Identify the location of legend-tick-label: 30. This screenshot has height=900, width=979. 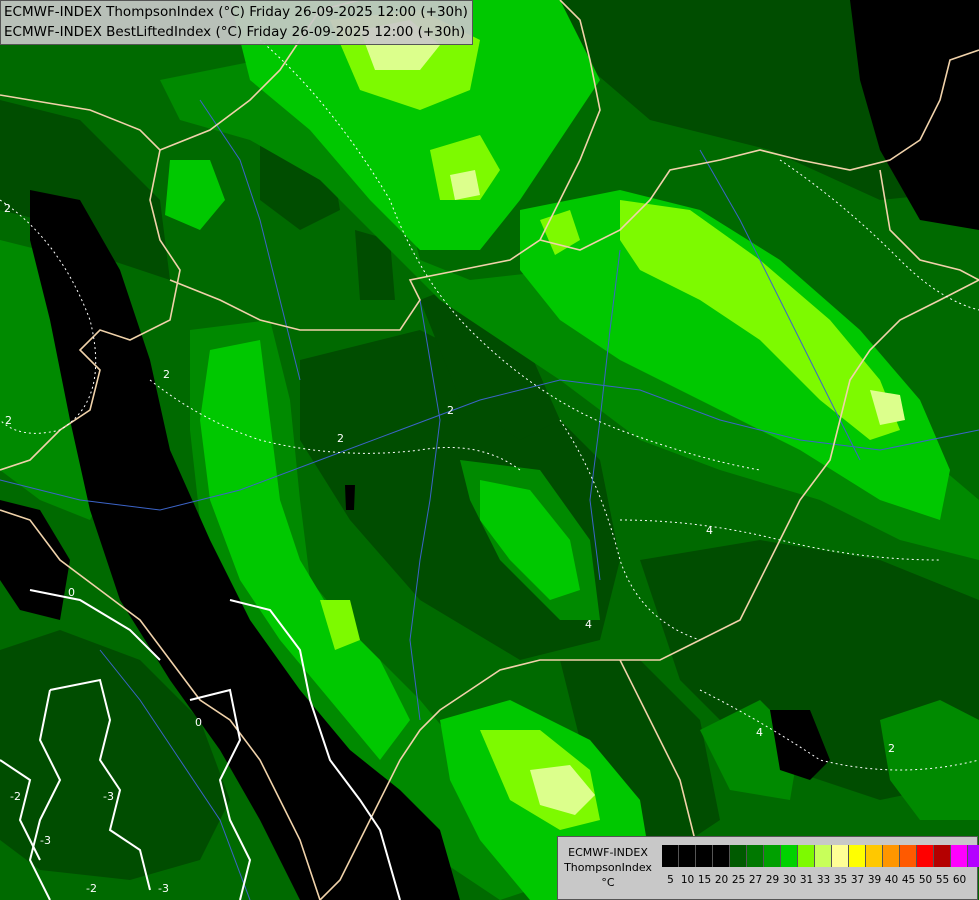
(789, 880).